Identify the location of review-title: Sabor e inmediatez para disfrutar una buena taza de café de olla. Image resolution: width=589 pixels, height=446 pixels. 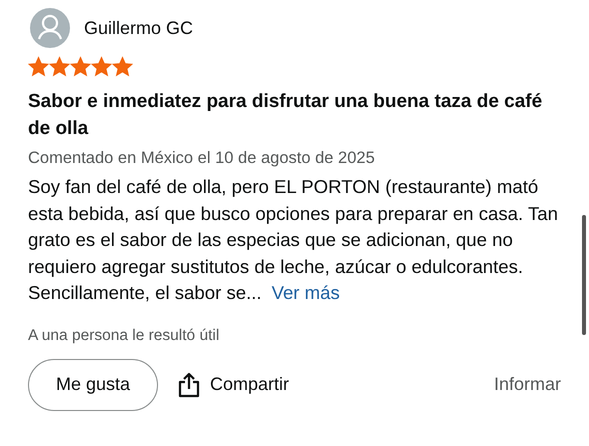
(286, 115).